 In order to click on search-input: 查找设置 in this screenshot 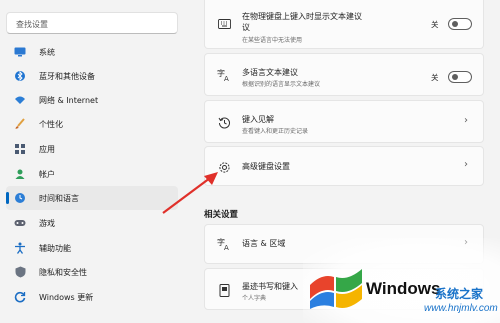, I will do `click(92, 23)`.